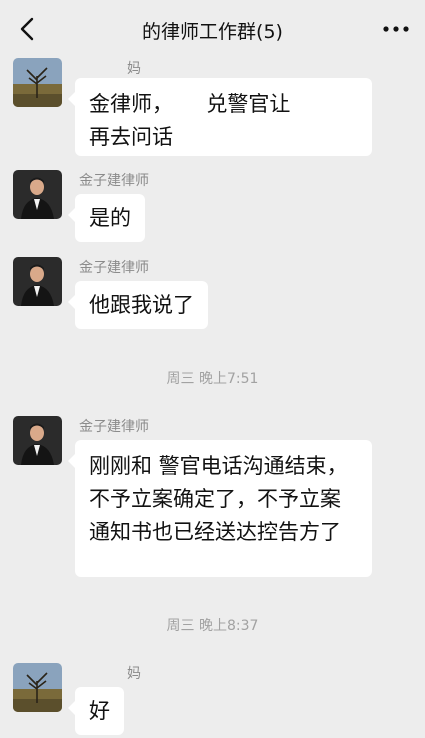 The image size is (425, 738). I want to click on message-bubble: 是的, so click(106, 218).